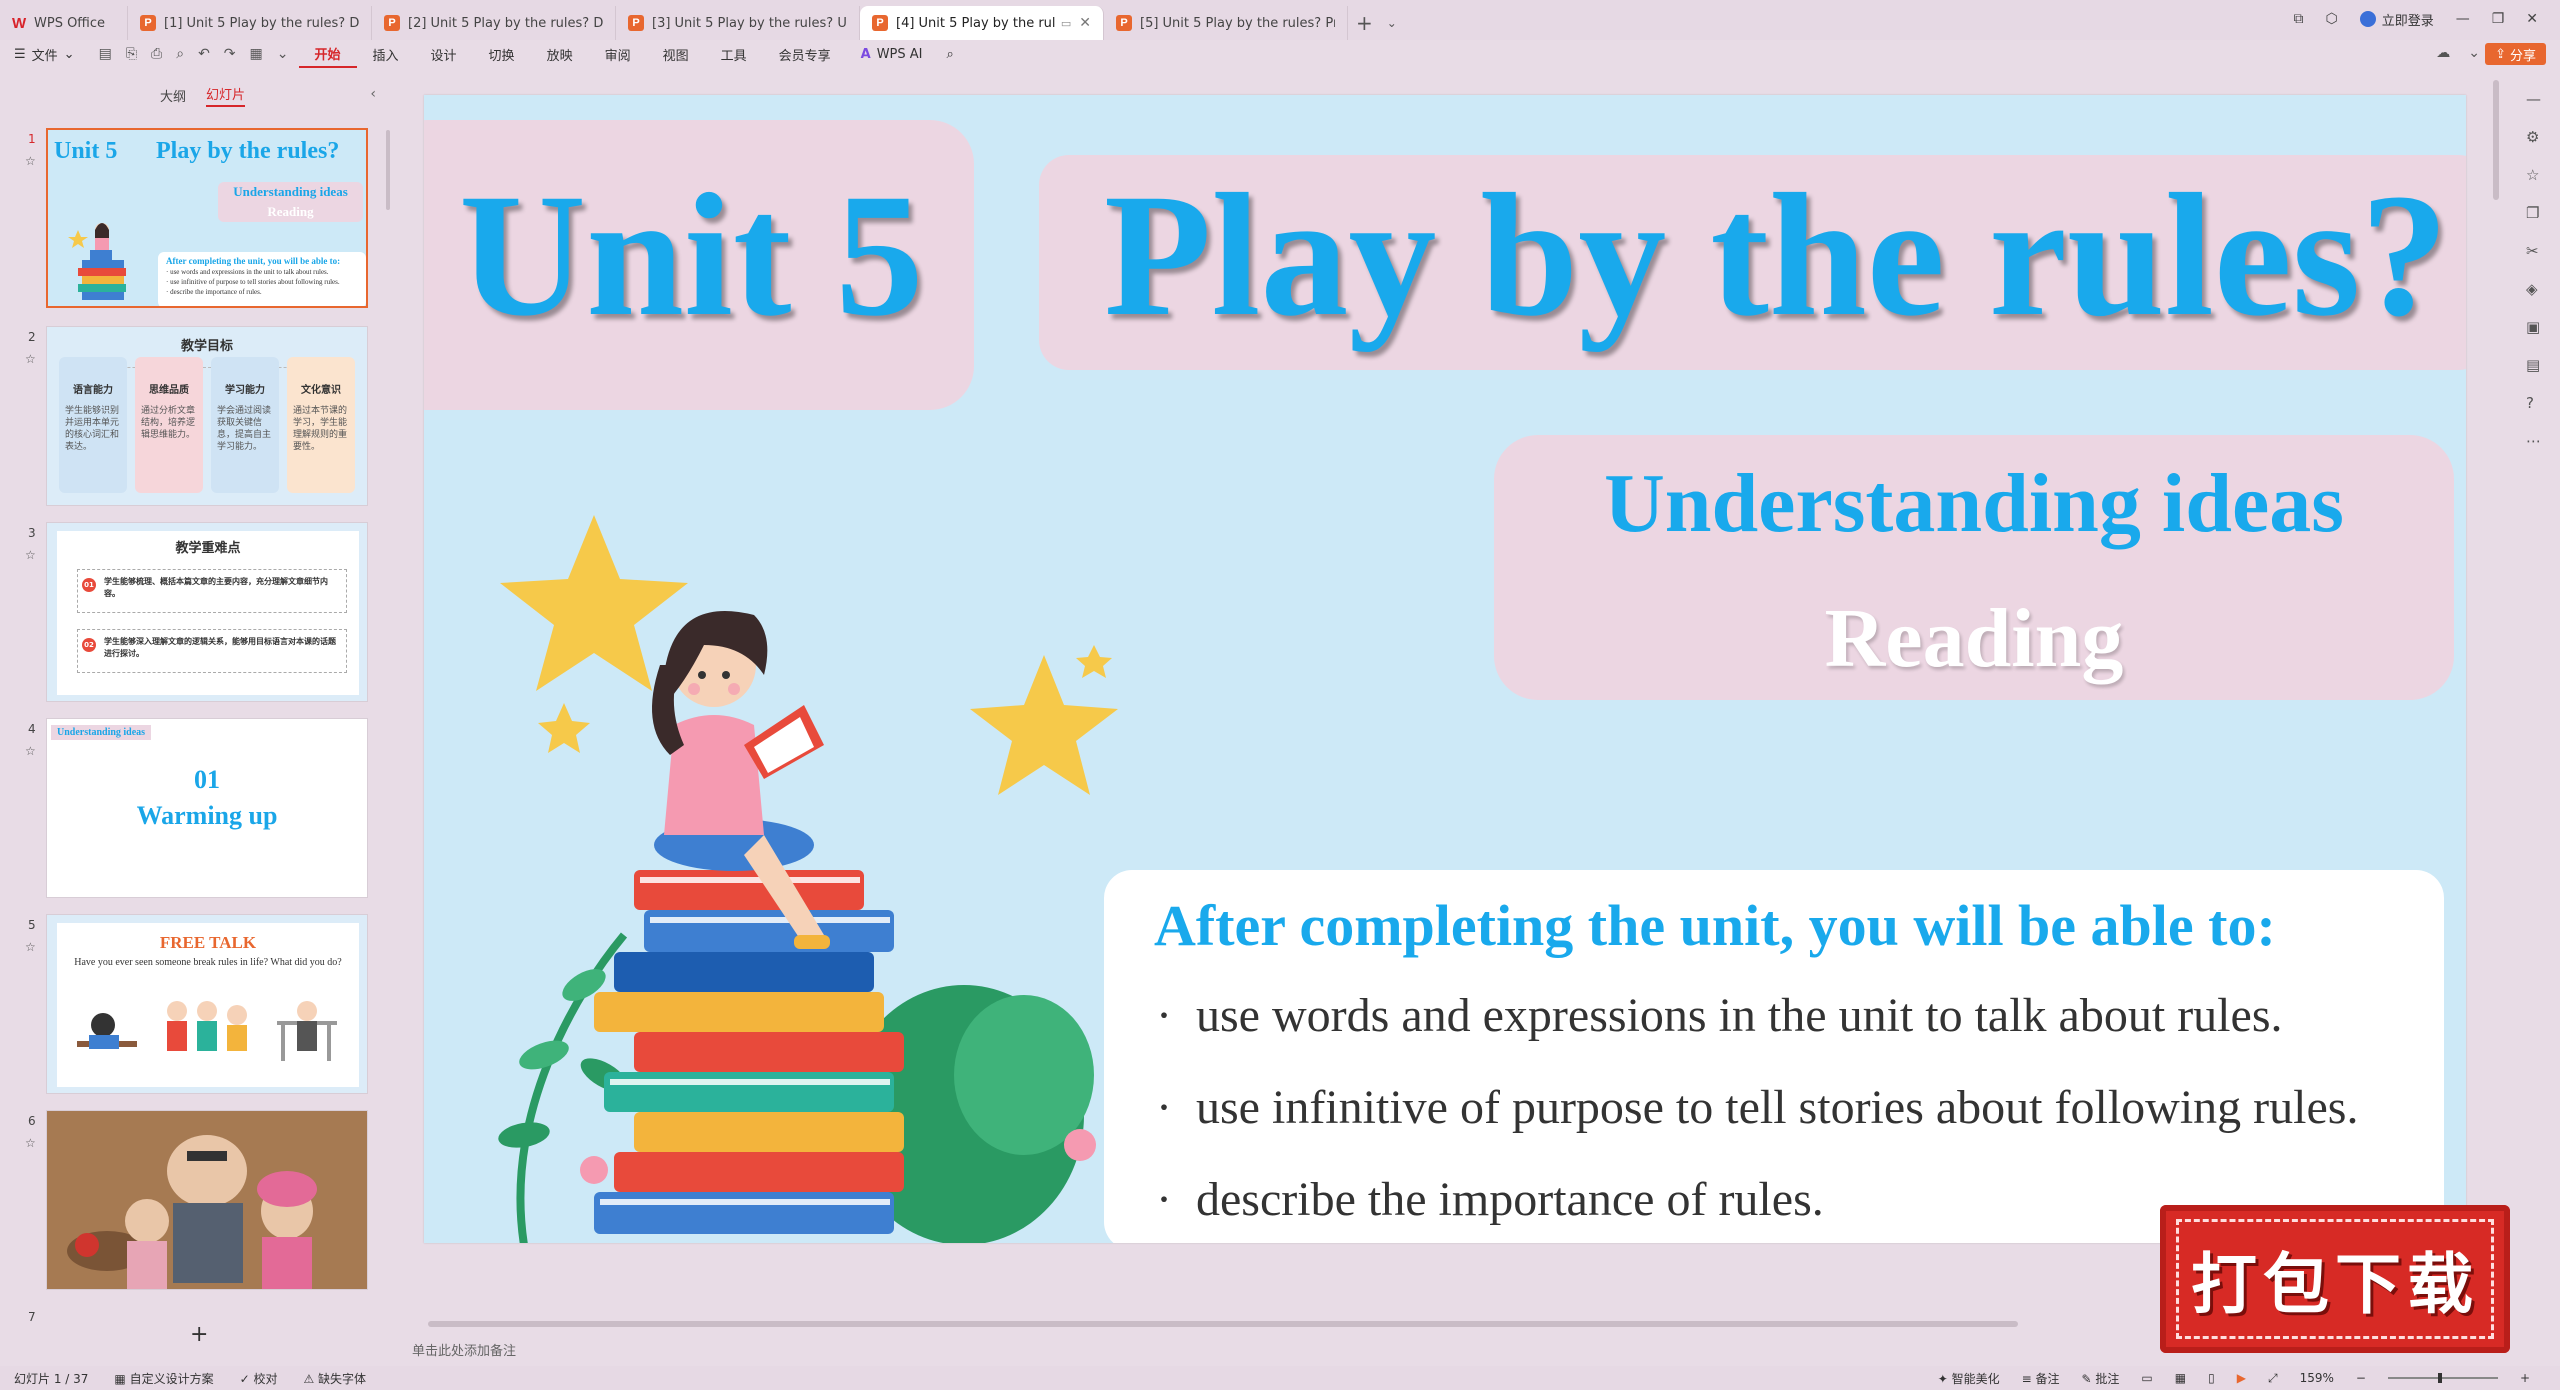  What do you see at coordinates (180, 54) in the screenshot?
I see `preview-icon: ⌕` at bounding box center [180, 54].